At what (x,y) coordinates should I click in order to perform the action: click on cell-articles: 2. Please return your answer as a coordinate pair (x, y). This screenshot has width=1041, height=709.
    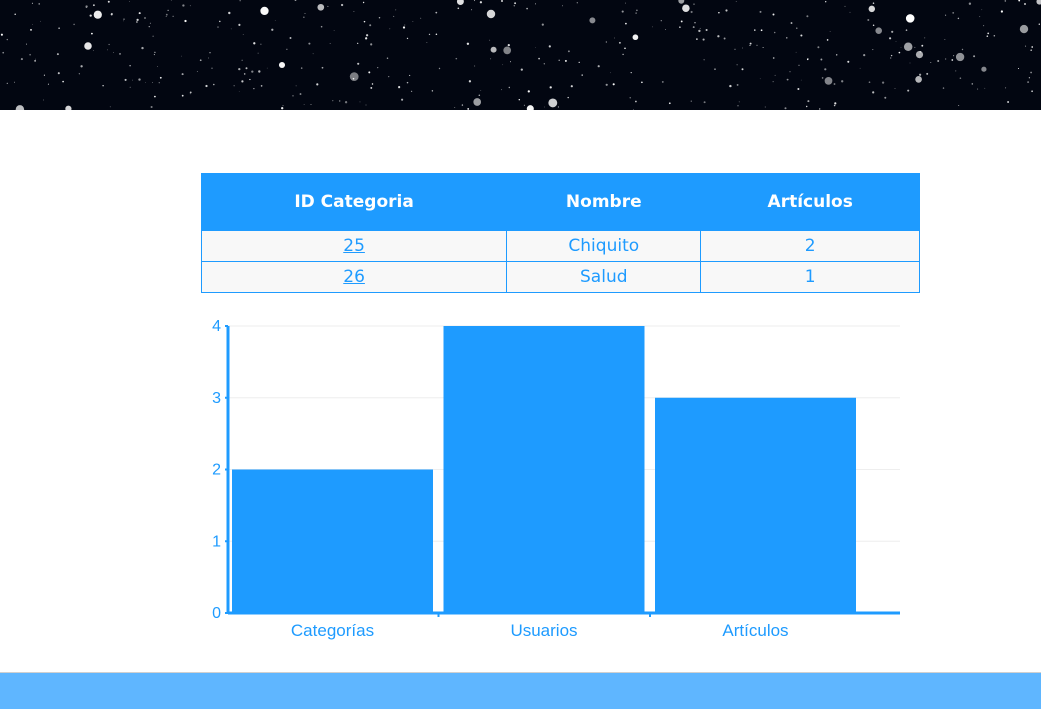
    Looking at the image, I should click on (810, 246).